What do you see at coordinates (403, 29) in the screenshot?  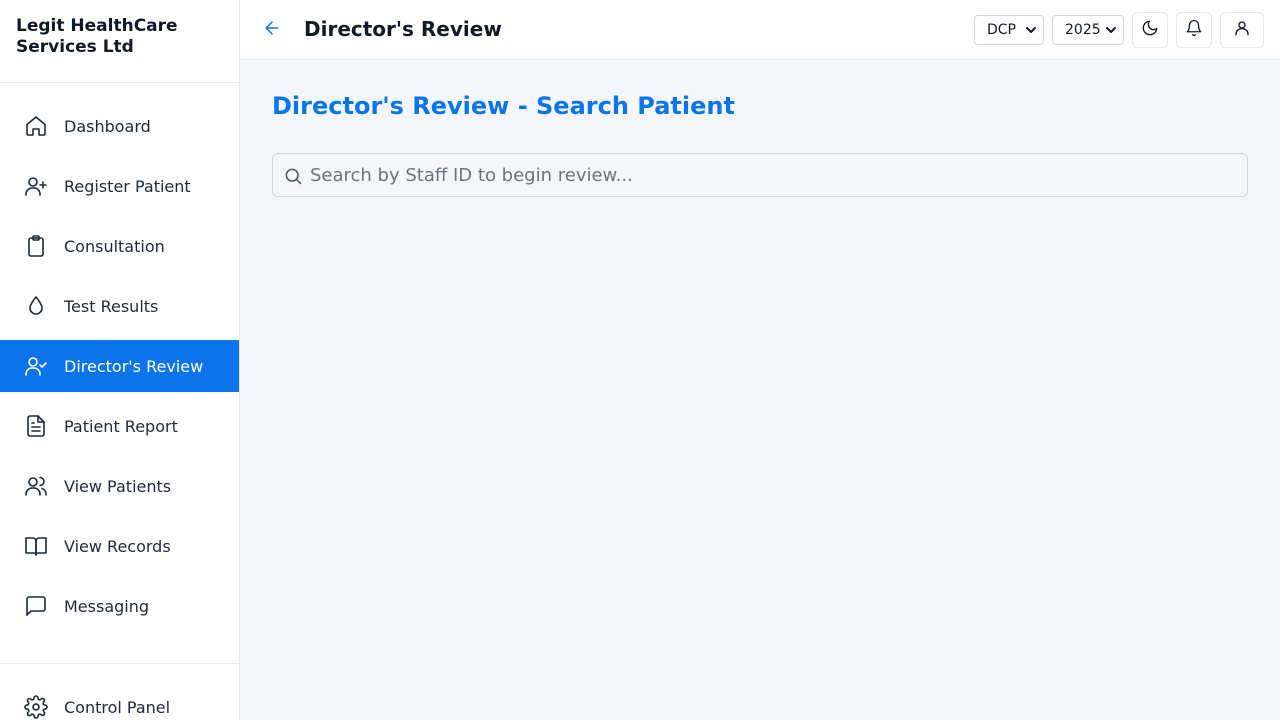 I see `page-title: Director's Review` at bounding box center [403, 29].